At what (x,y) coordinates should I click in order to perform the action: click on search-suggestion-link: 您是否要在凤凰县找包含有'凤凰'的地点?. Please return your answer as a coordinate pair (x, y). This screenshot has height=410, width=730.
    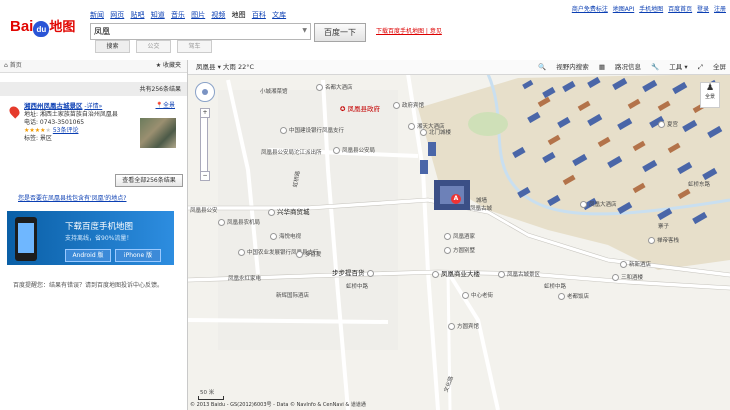
    Looking at the image, I should click on (72, 197).